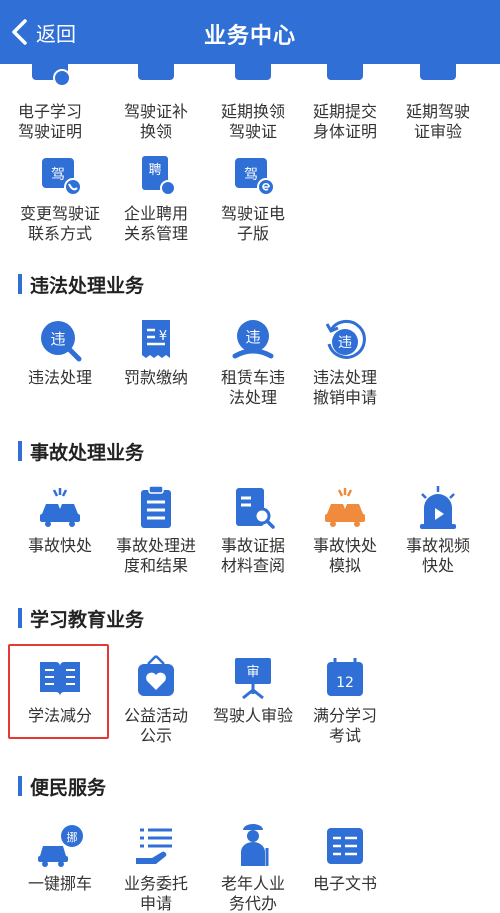 Image resolution: width=500 pixels, height=913 pixels. Describe the element at coordinates (156, 72) in the screenshot. I see `license-replace-icon` at that location.